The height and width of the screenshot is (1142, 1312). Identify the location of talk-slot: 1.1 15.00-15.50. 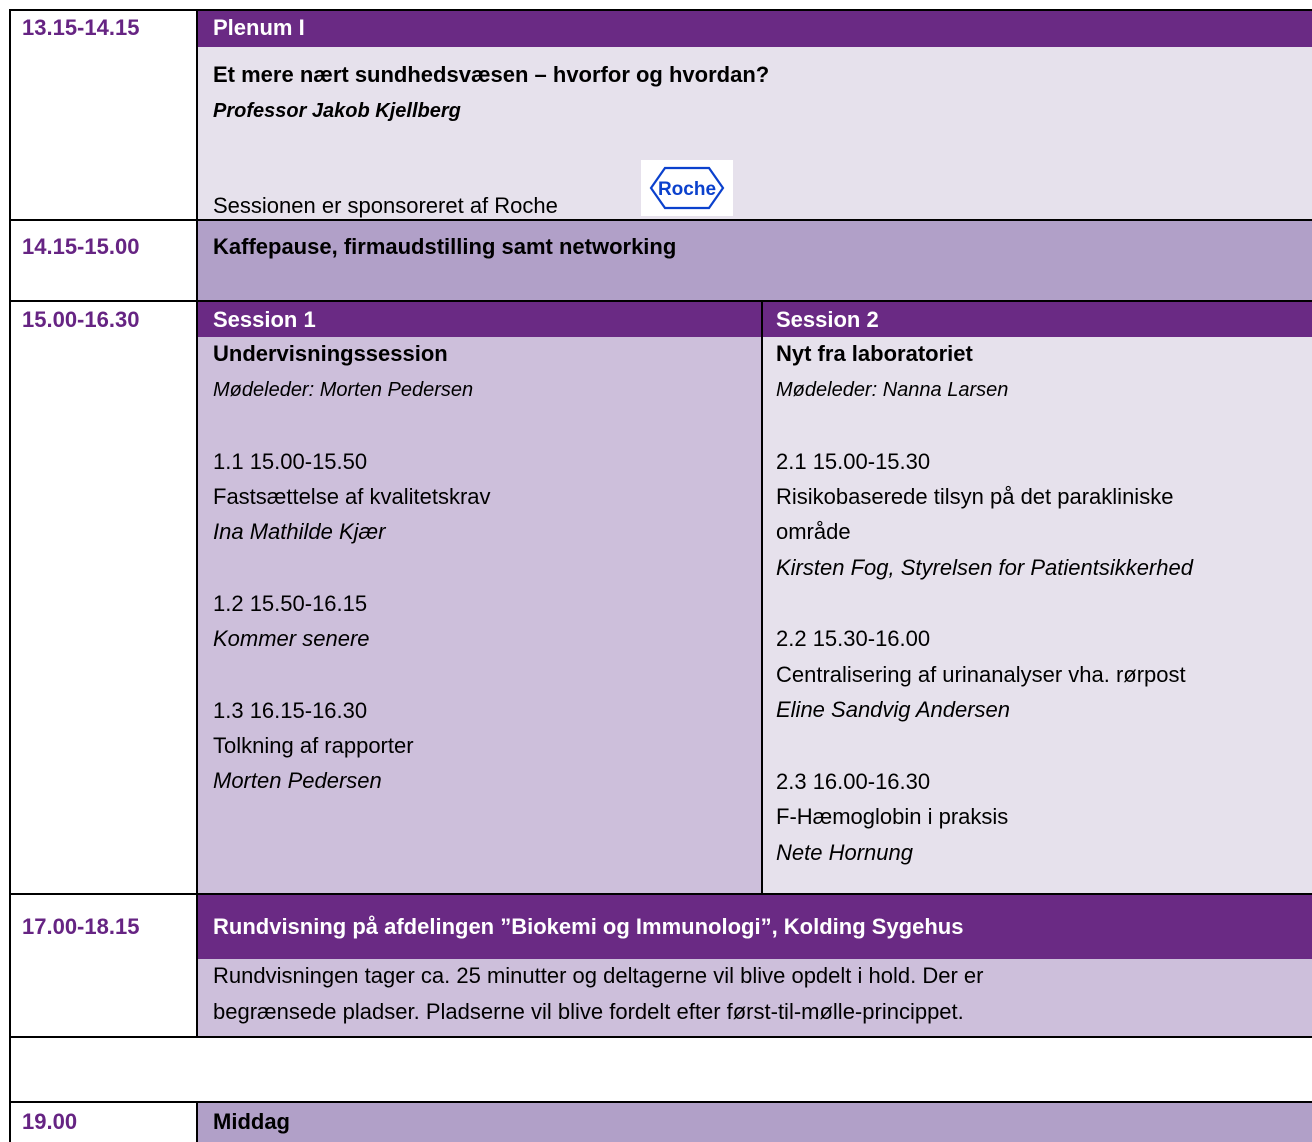
(290, 461).